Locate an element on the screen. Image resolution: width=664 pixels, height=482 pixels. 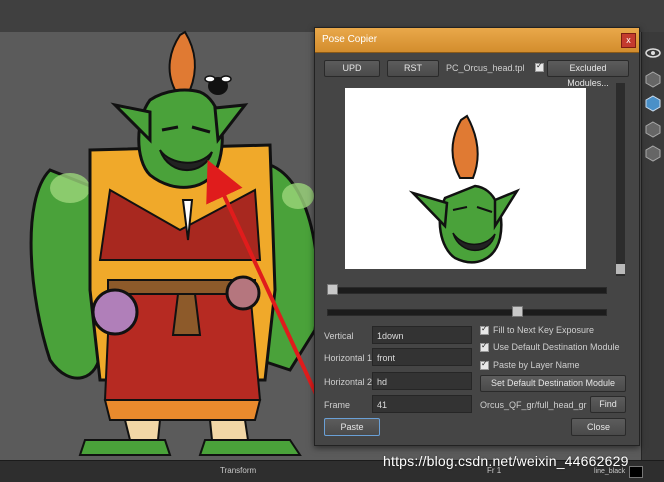
vertical-label: Vertical is located at coordinates (339, 336).